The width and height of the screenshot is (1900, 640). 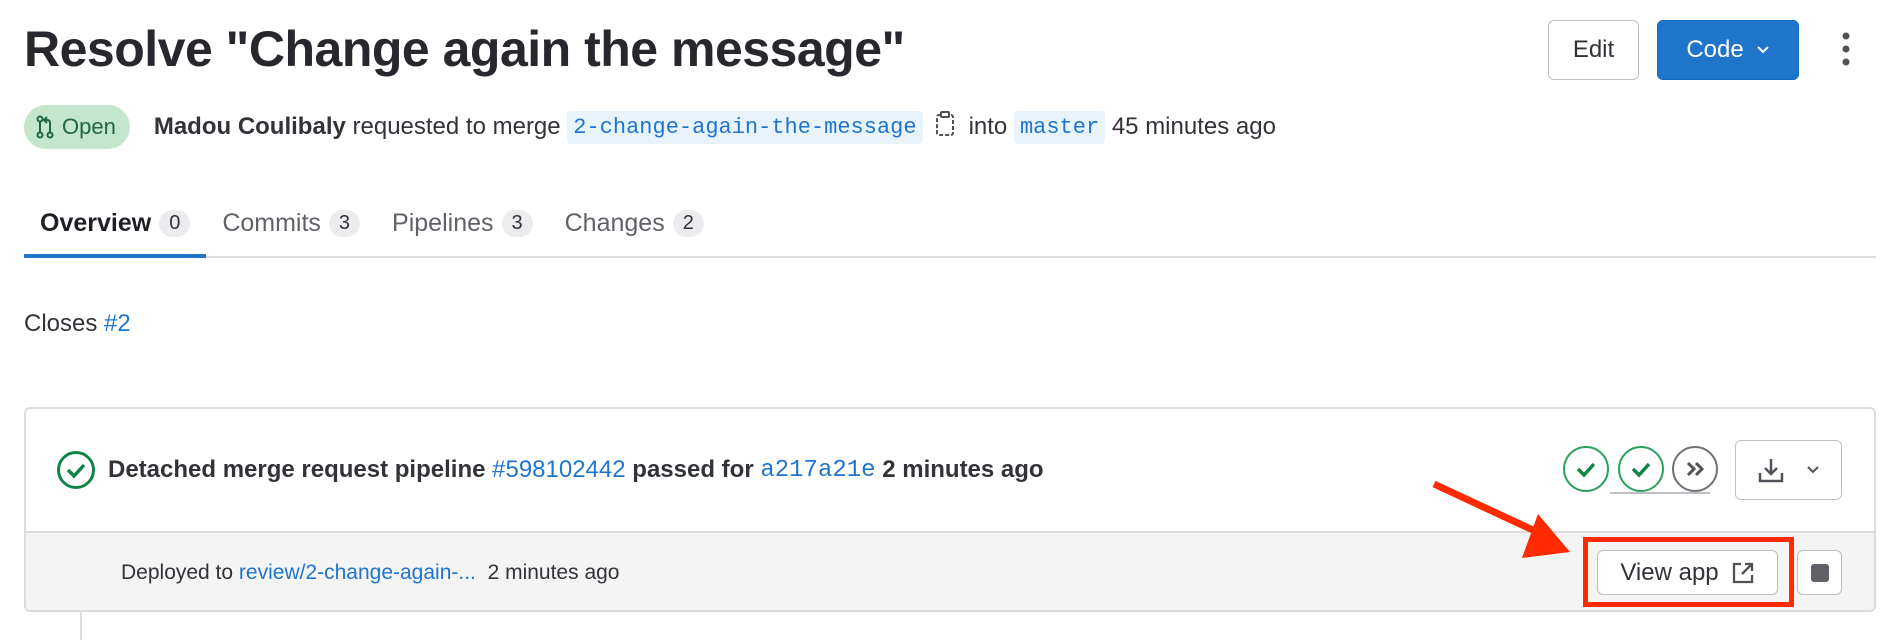 I want to click on pipeline-time: 2 minutes ago, so click(x=963, y=469).